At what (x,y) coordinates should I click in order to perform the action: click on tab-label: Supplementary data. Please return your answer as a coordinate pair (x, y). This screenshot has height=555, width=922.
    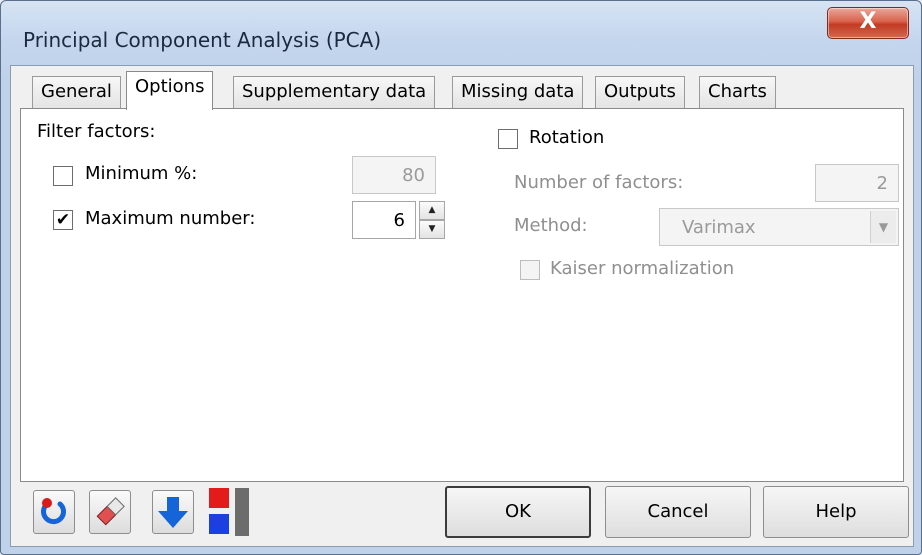
    Looking at the image, I should click on (334, 91).